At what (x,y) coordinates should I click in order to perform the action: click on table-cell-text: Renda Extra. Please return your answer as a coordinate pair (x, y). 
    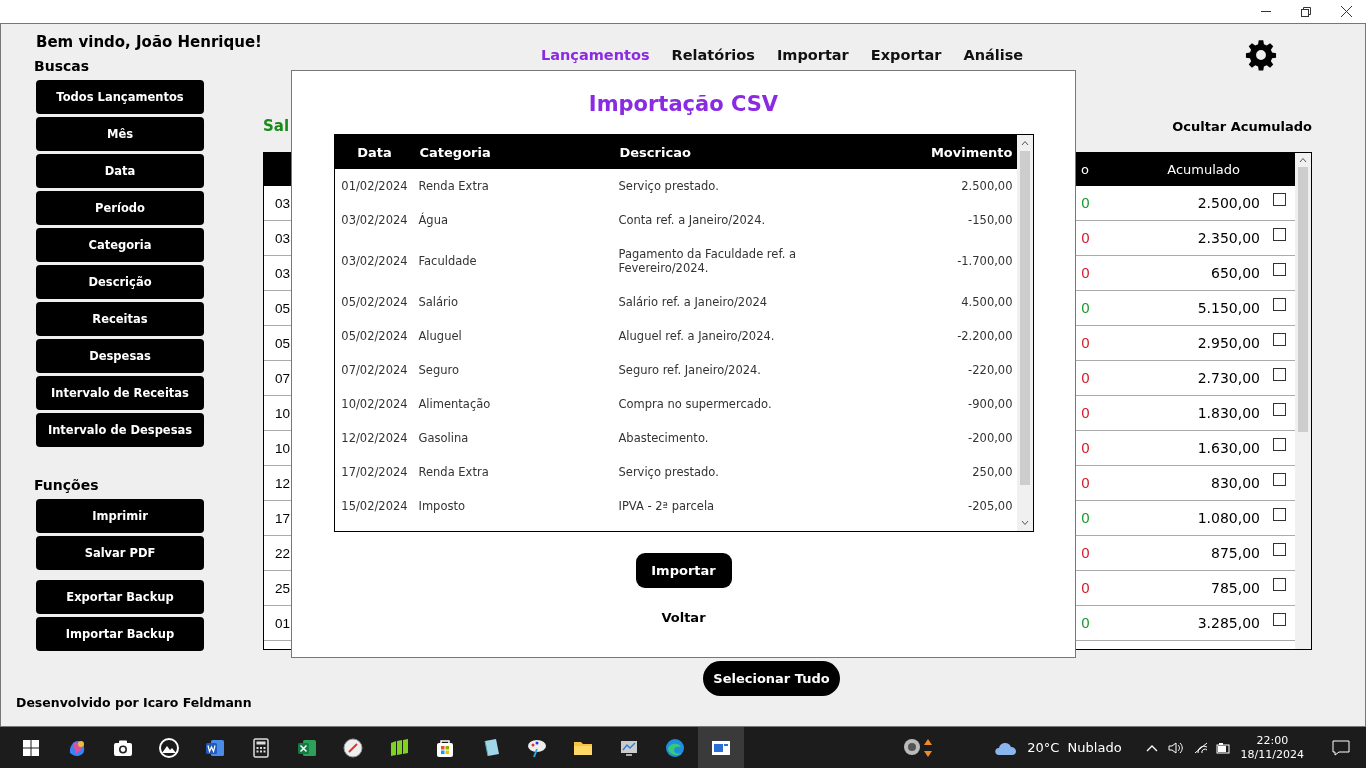
    Looking at the image, I should click on (453, 472).